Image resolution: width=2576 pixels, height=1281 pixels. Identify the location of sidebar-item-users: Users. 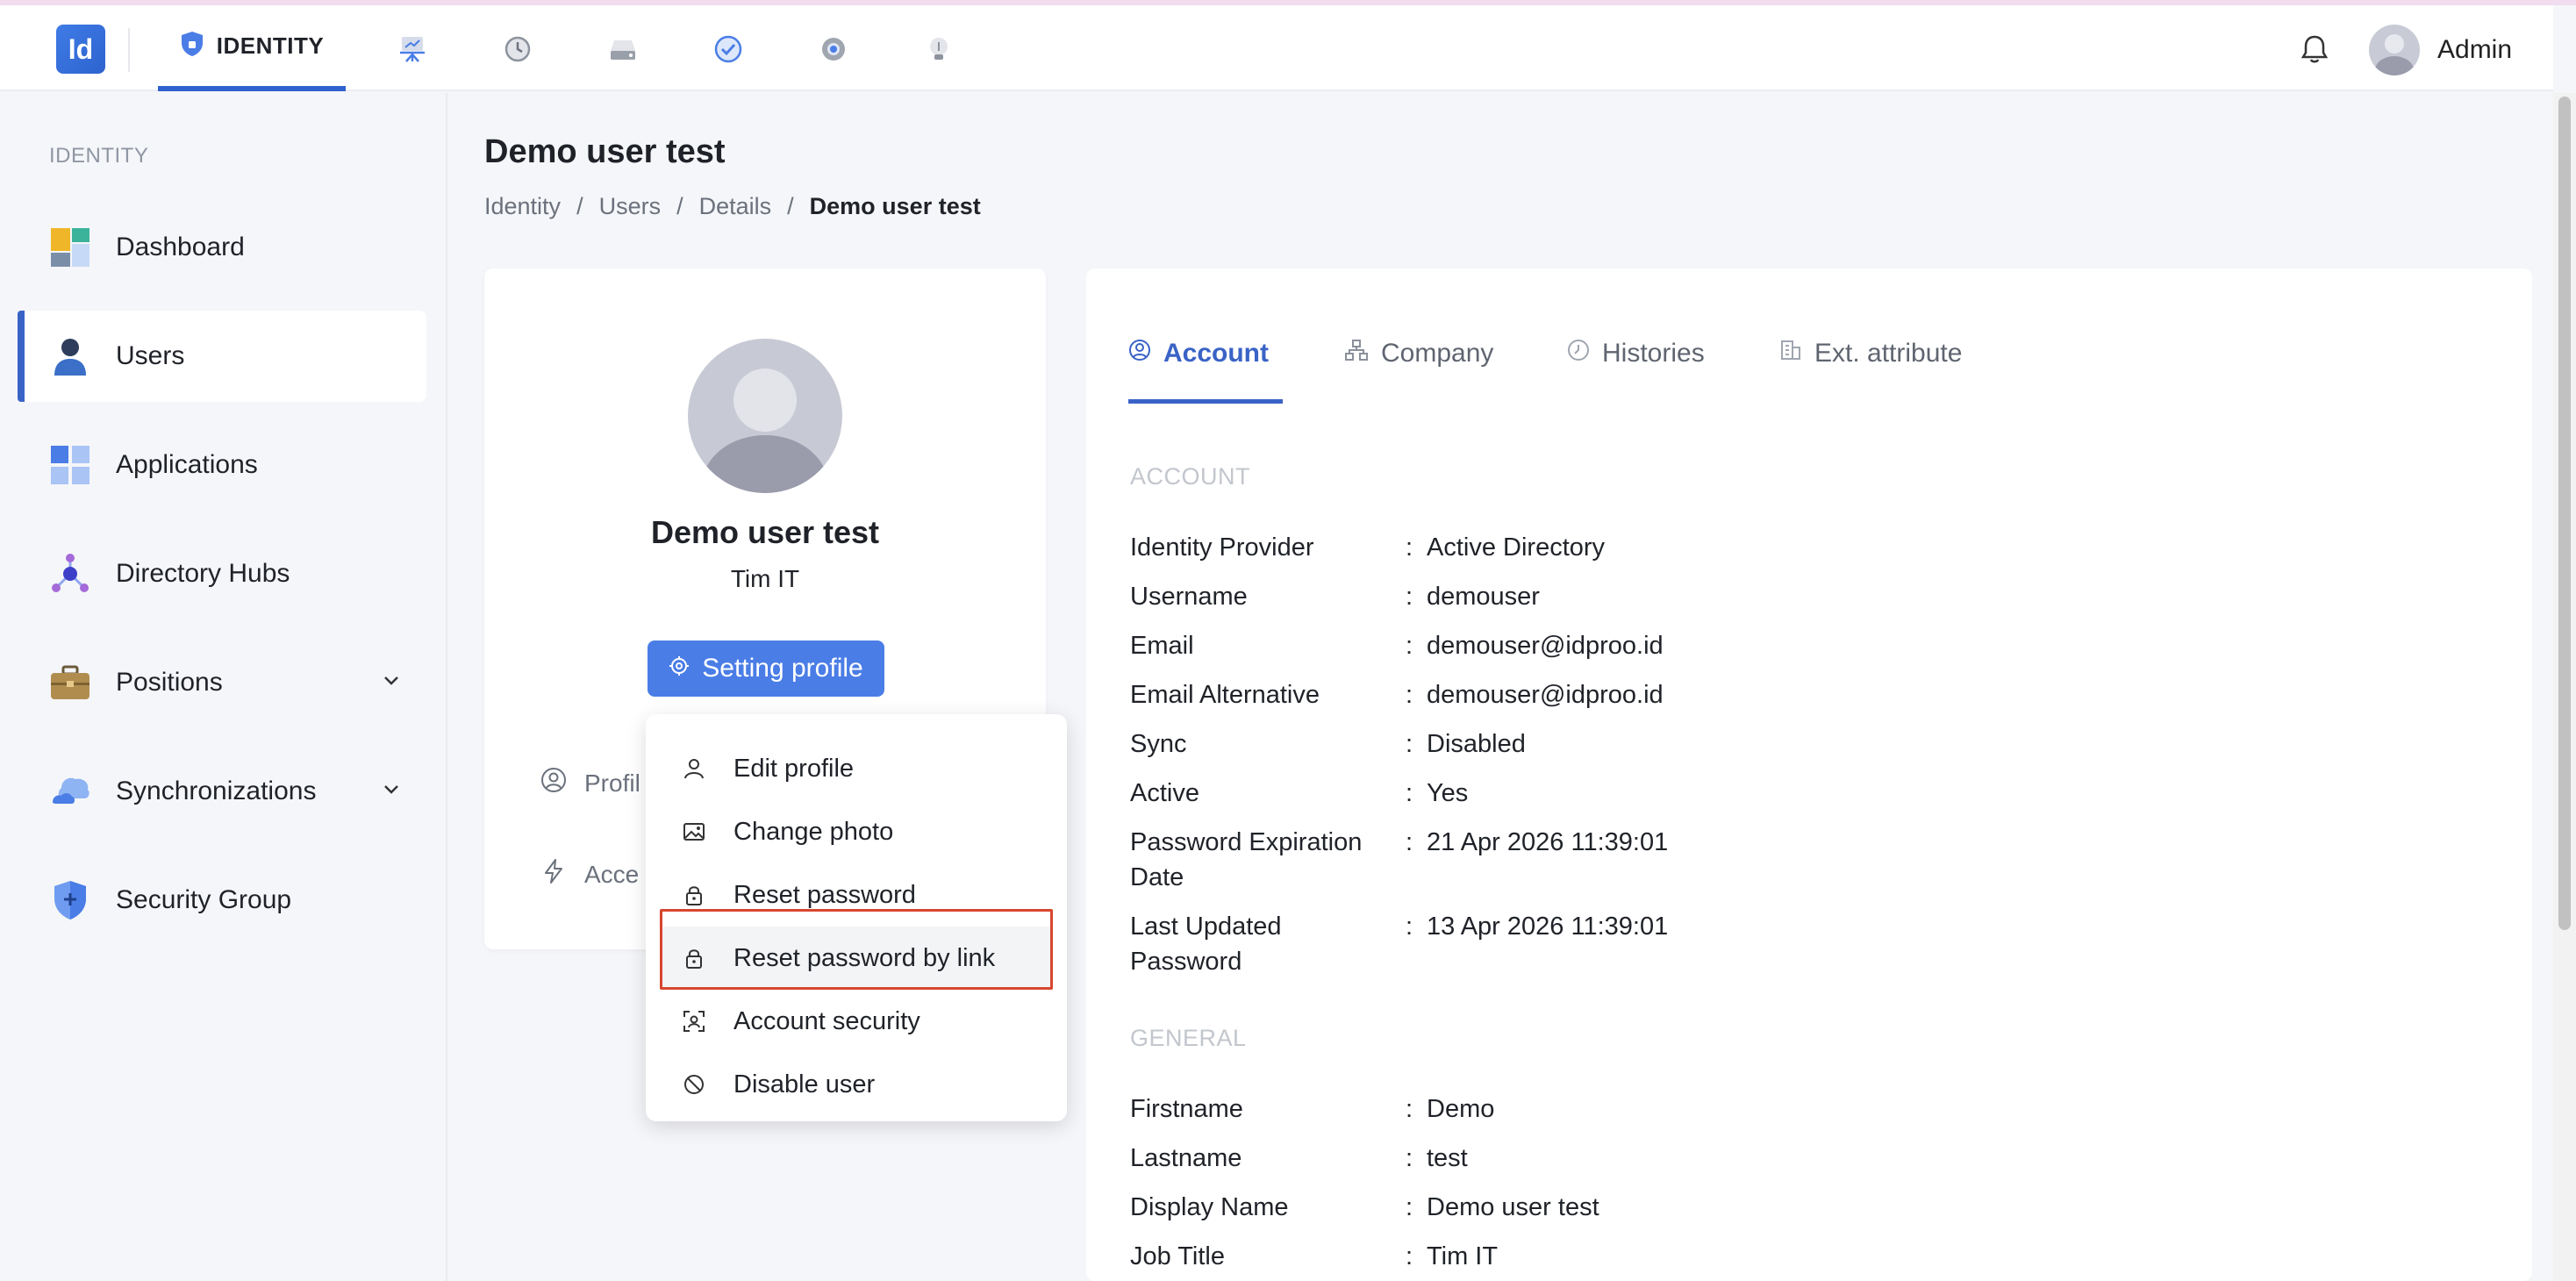
(222, 356).